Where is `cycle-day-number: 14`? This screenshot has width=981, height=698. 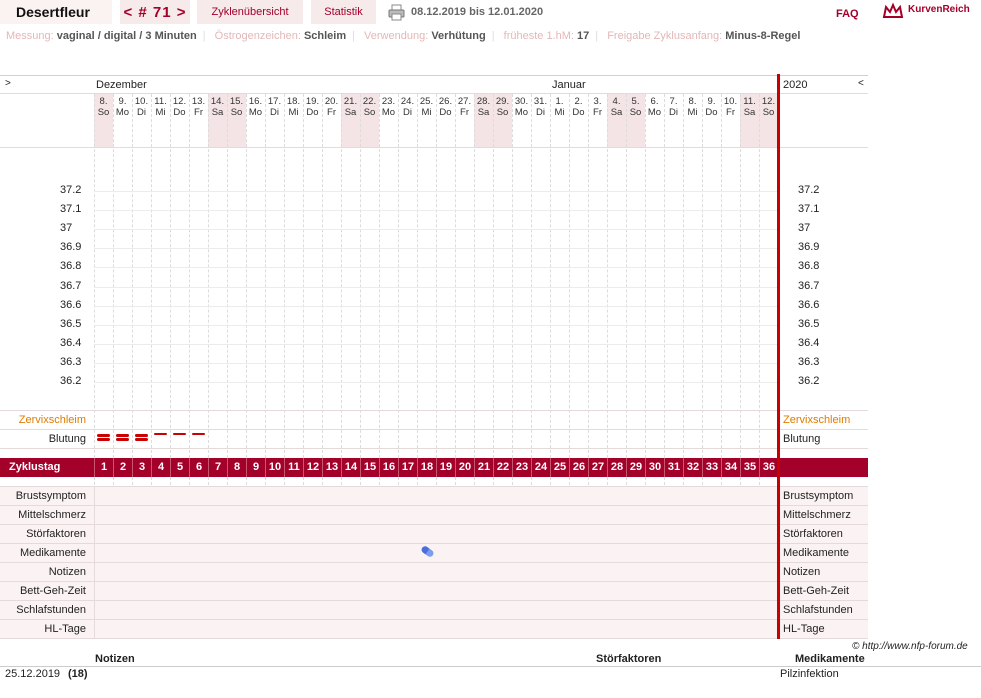
cycle-day-number: 14 is located at coordinates (350, 467).